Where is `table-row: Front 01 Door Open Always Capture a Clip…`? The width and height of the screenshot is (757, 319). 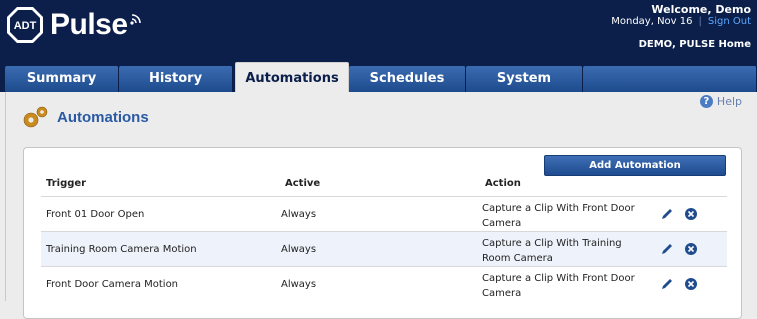 table-row: Front 01 Door Open Always Capture a Clip… is located at coordinates (384, 213).